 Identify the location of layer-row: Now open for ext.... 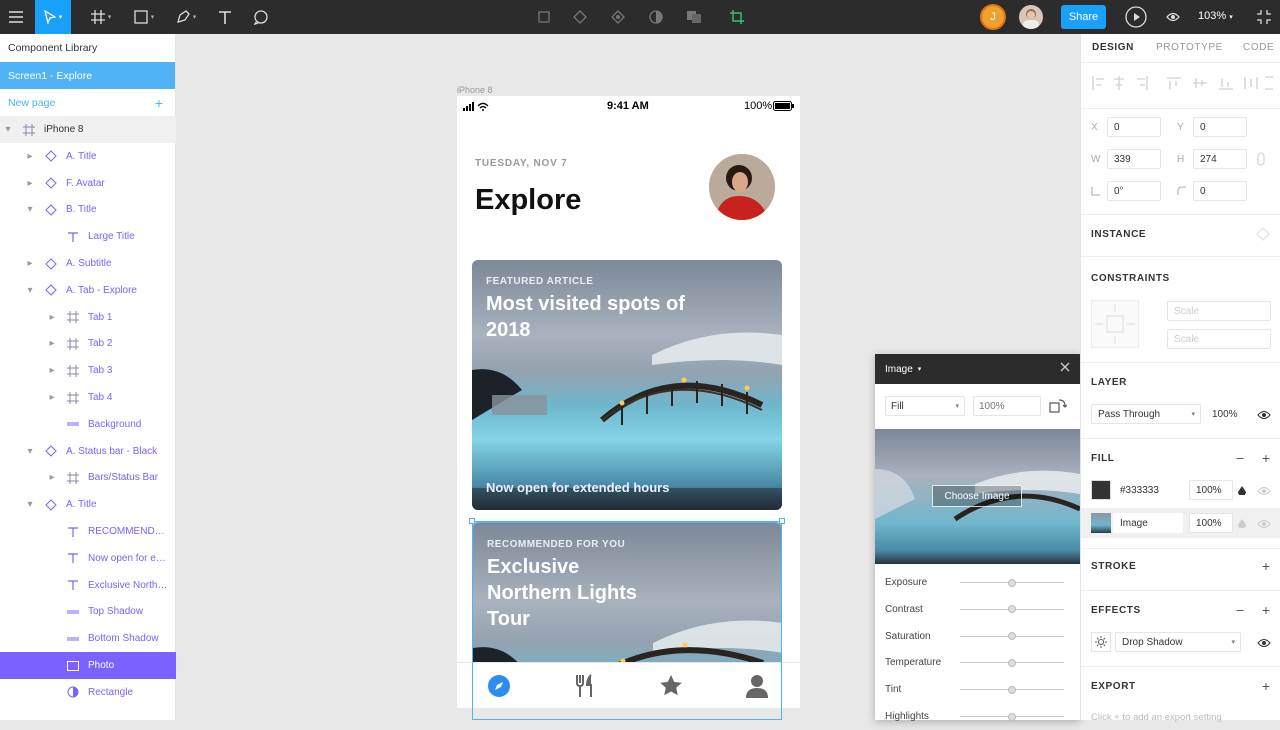
(88, 558).